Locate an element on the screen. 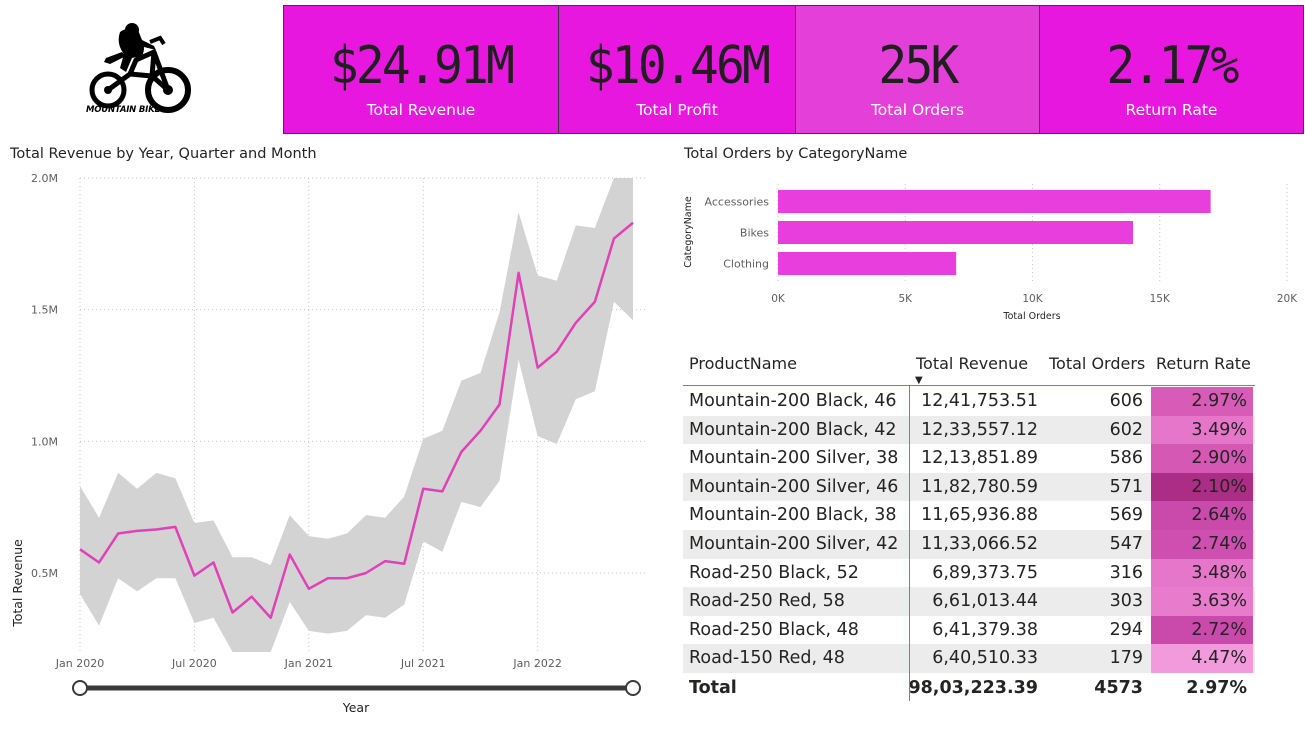 This screenshot has width=1305, height=732. cell-return-rate: 2.90% is located at coordinates (1202, 458).